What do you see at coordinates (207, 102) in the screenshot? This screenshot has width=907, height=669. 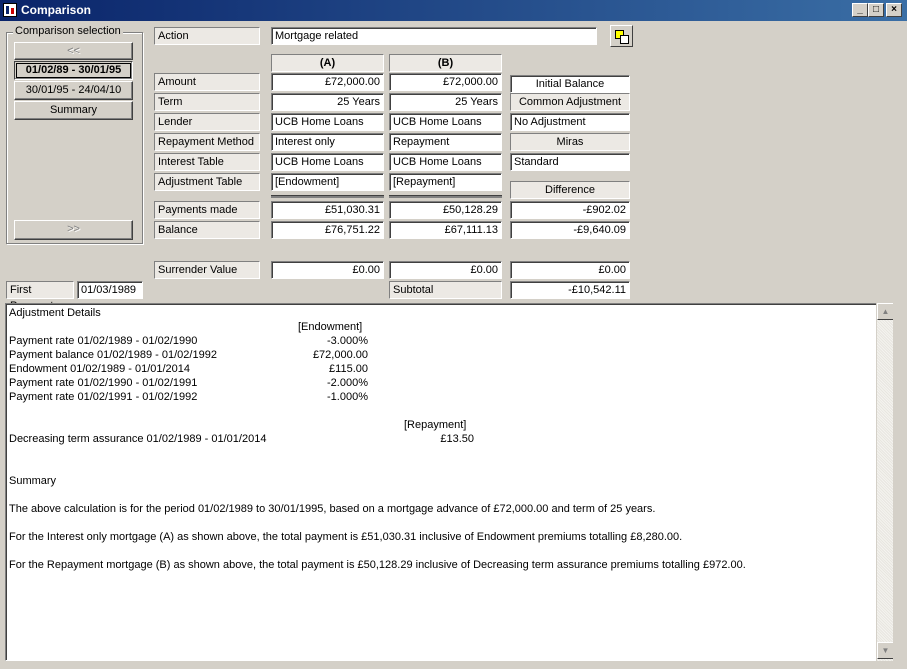 I see `term-label: Term` at bounding box center [207, 102].